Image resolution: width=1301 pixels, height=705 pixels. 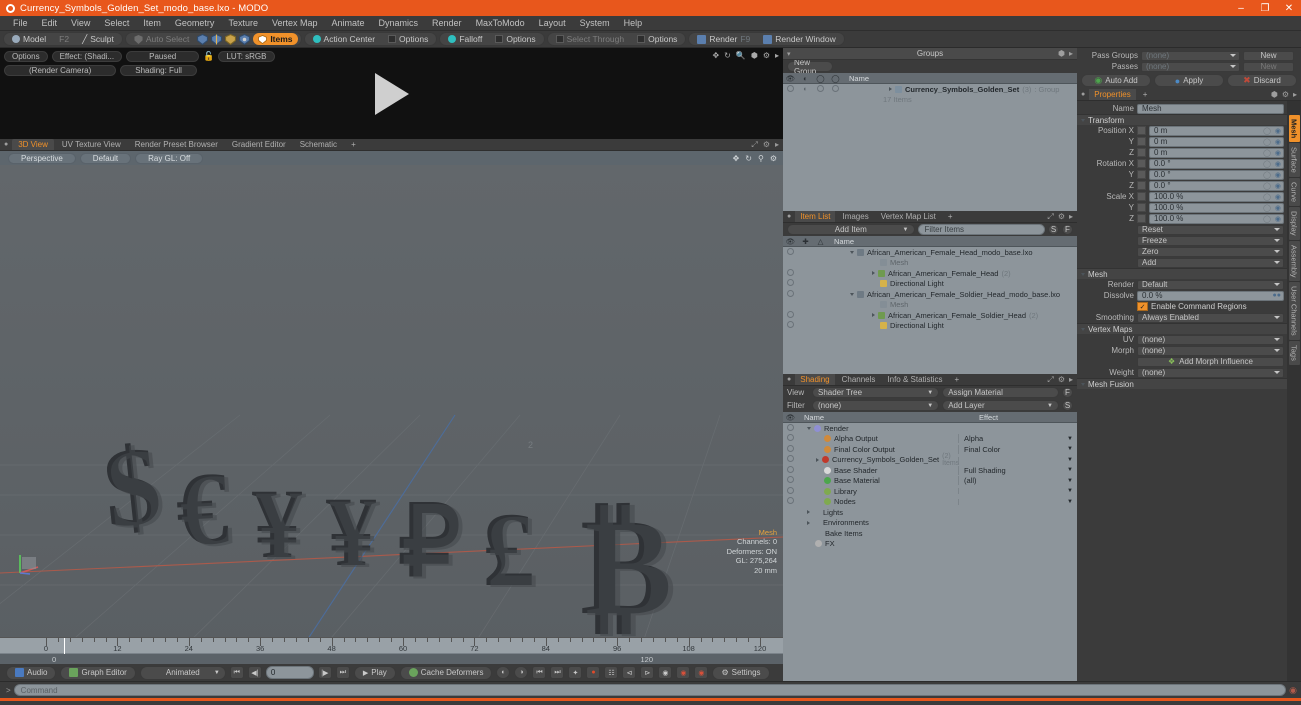 What do you see at coordinates (633, 23) in the screenshot?
I see `menu-help: Help` at bounding box center [633, 23].